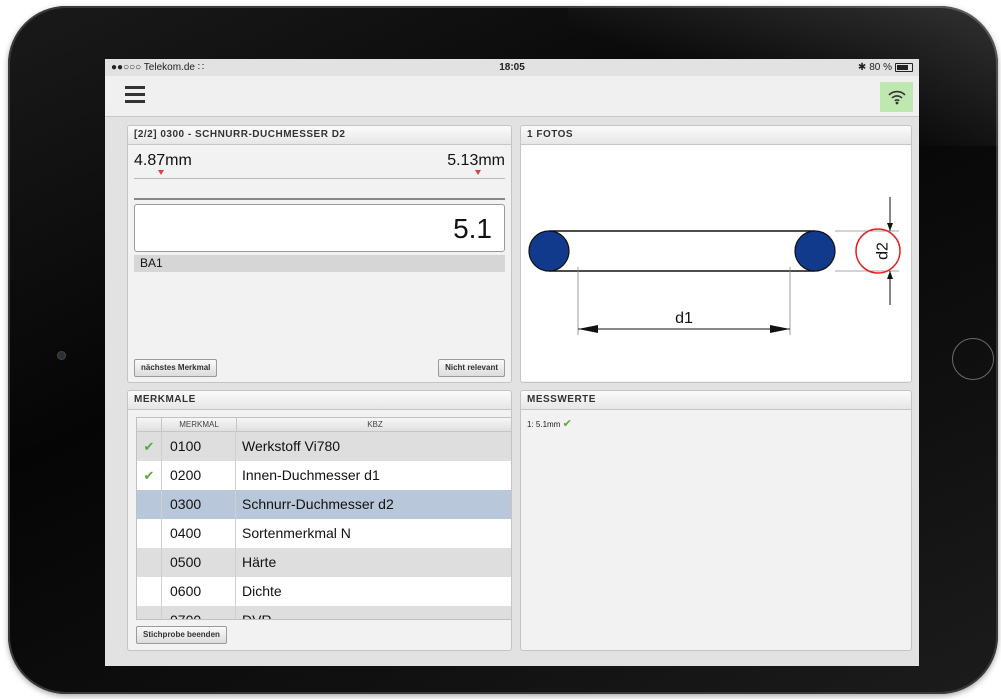  What do you see at coordinates (161, 172) in the screenshot?
I see `lower-limit-marker-icon` at bounding box center [161, 172].